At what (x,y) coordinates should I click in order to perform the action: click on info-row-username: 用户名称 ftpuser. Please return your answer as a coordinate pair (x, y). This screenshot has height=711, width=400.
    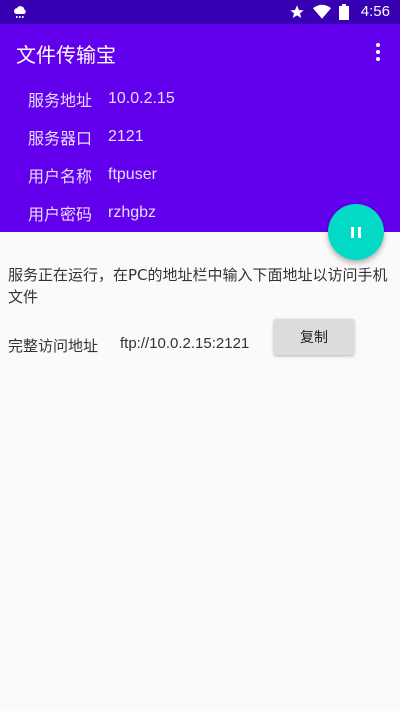
    Looking at the image, I should click on (92, 175).